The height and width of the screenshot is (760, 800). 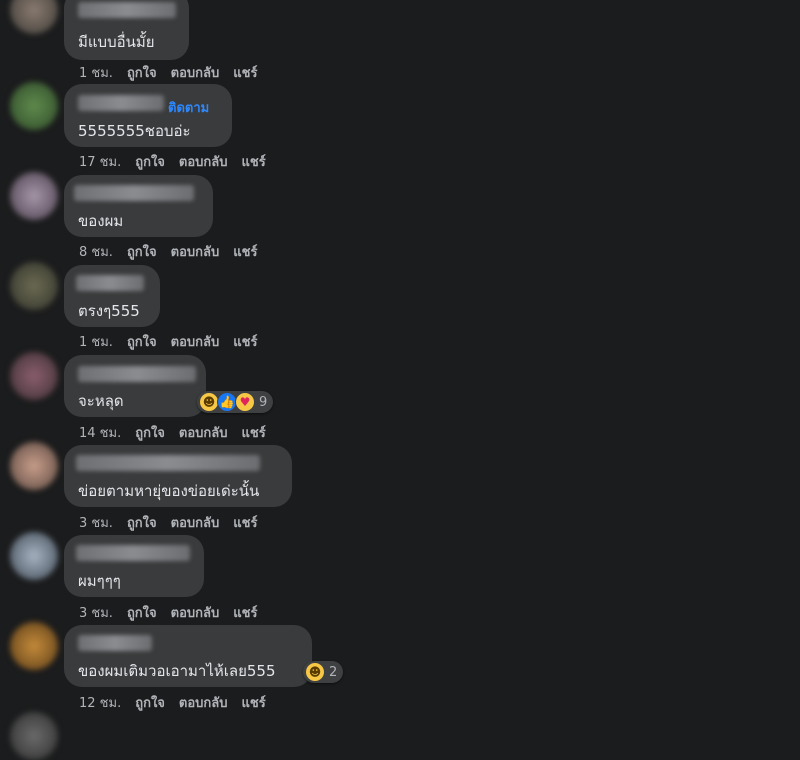 I want to click on comment-text: ของผมเติมวอเอามาไห้เลย555, so click(x=177, y=671).